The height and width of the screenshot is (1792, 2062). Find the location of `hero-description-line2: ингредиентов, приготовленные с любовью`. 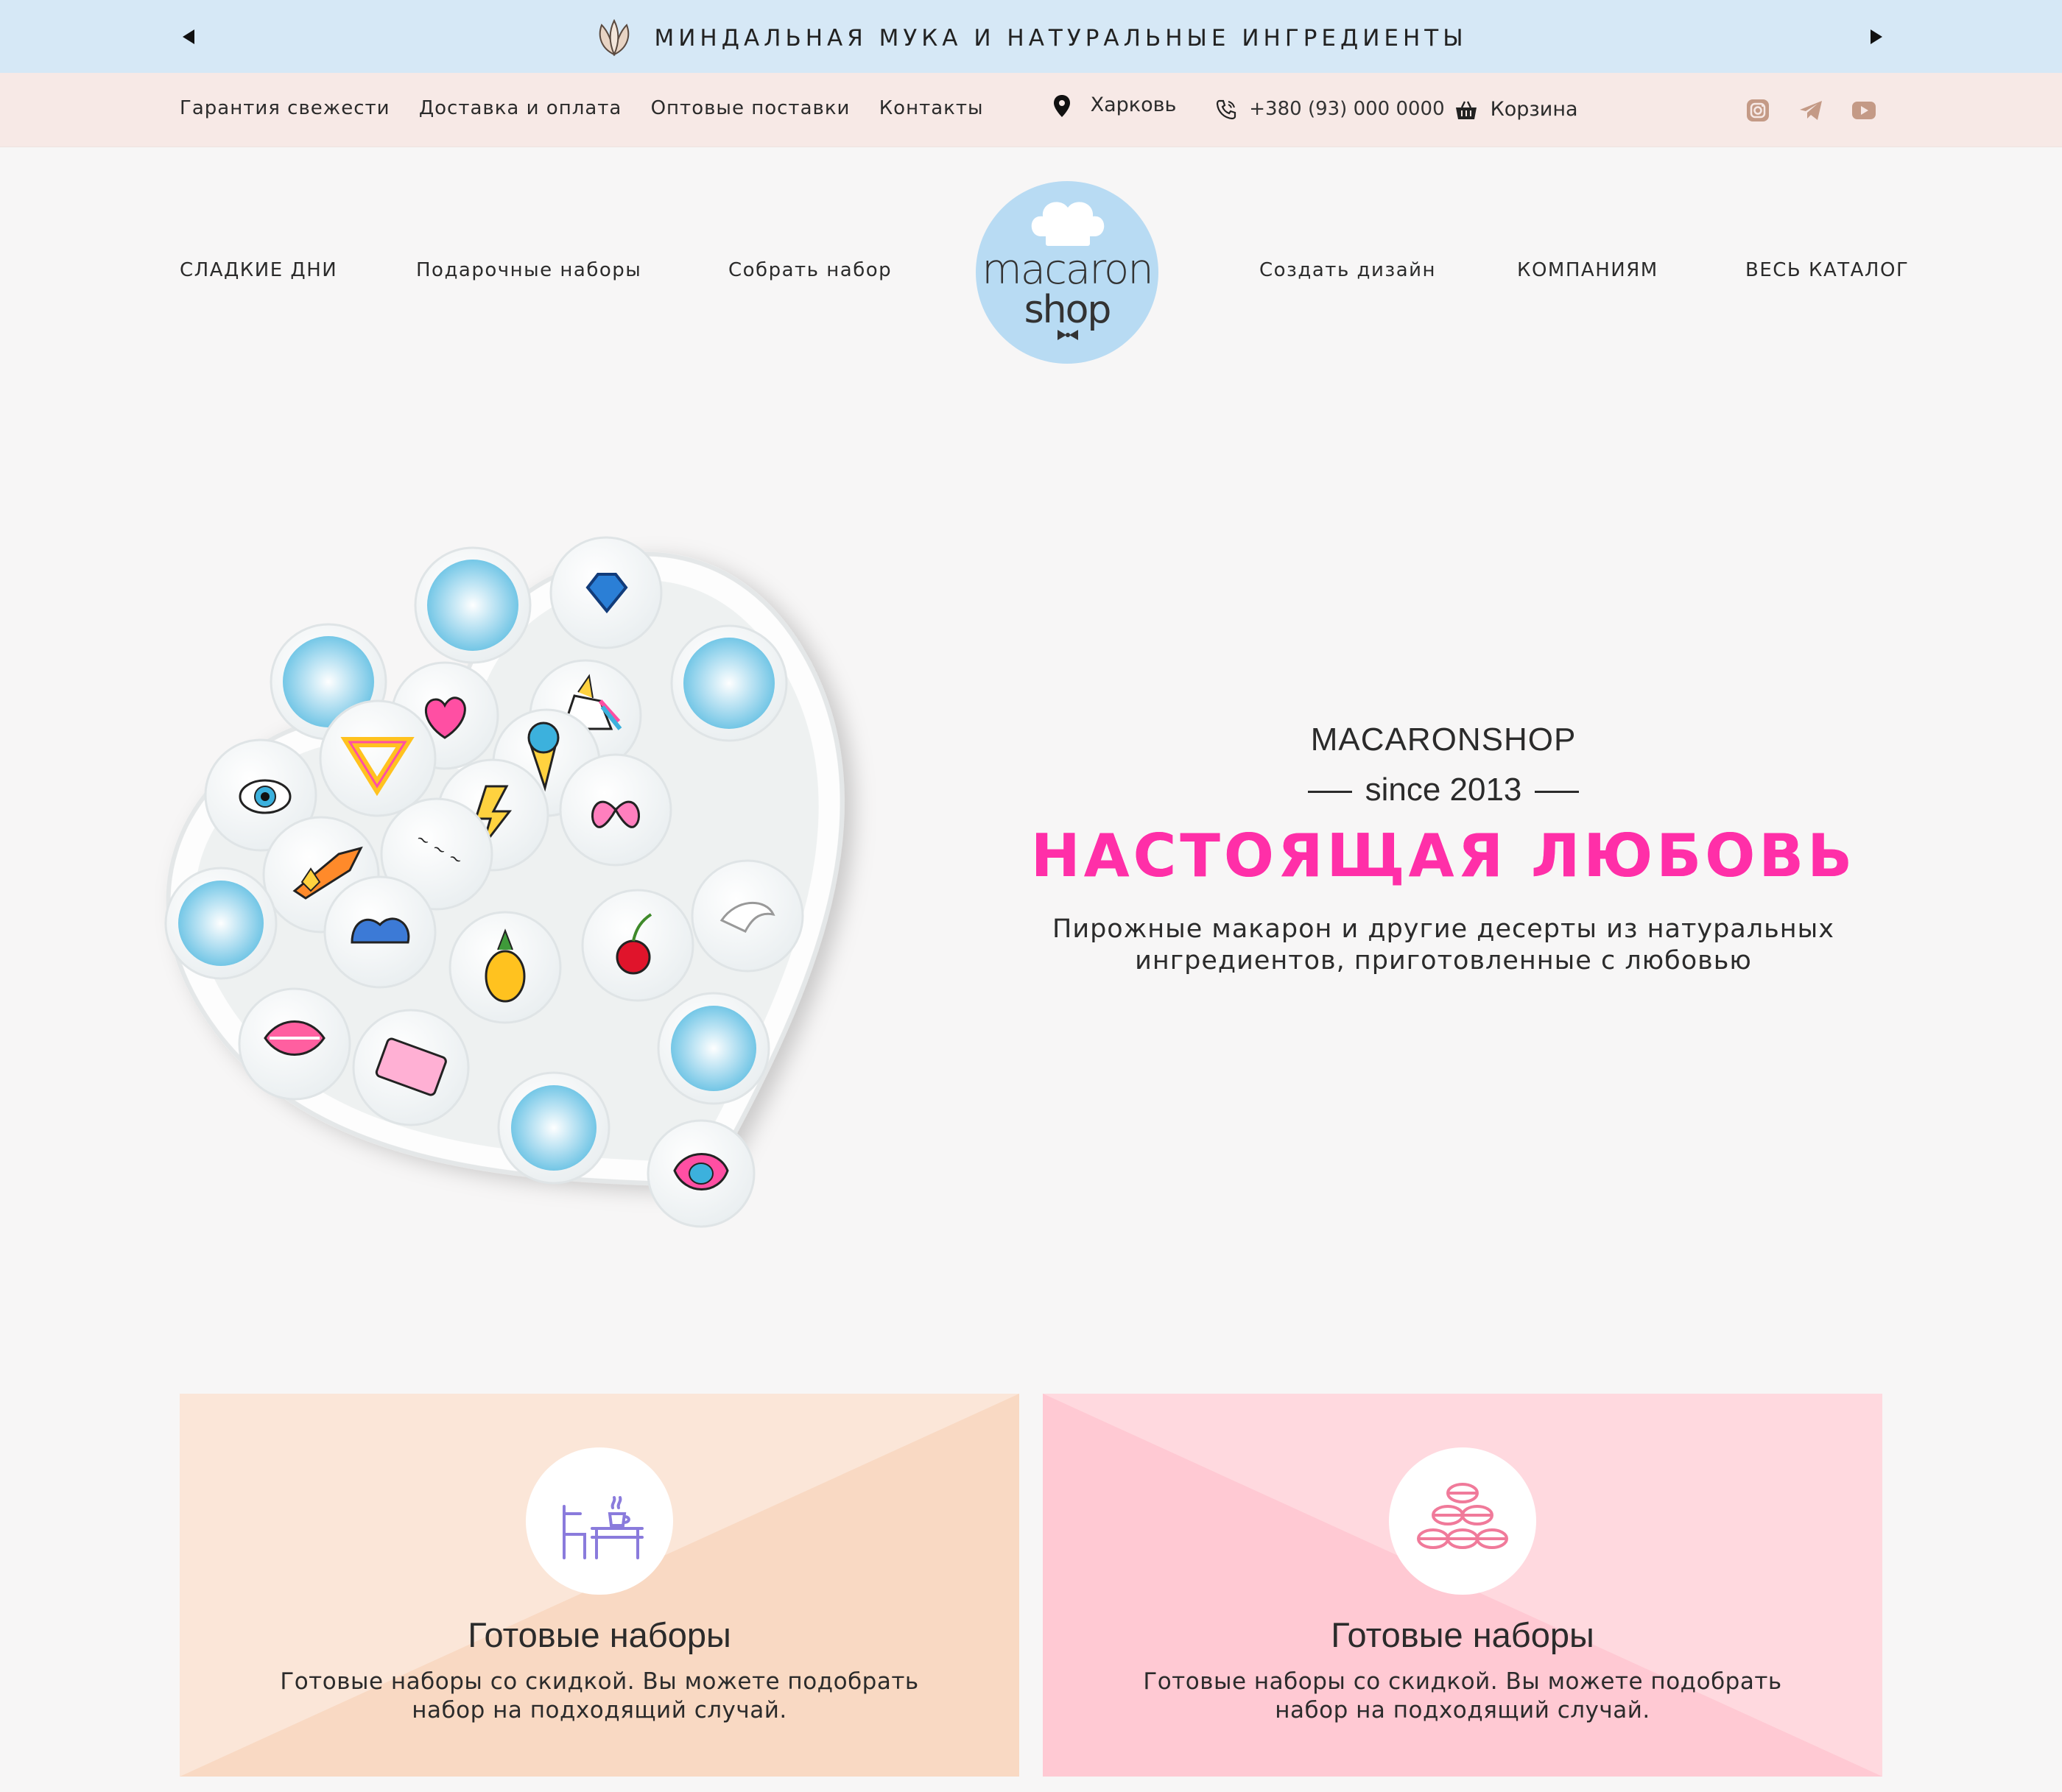

hero-description-line2: ингредиентов, приготовленные с любовью is located at coordinates (1443, 961).